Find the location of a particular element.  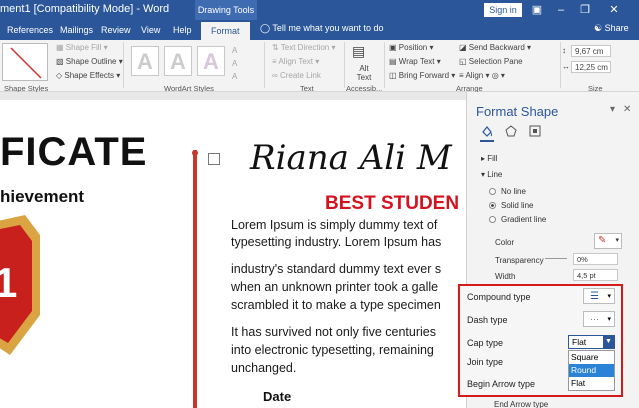

layout-properties-tab-icon is located at coordinates (535, 131).